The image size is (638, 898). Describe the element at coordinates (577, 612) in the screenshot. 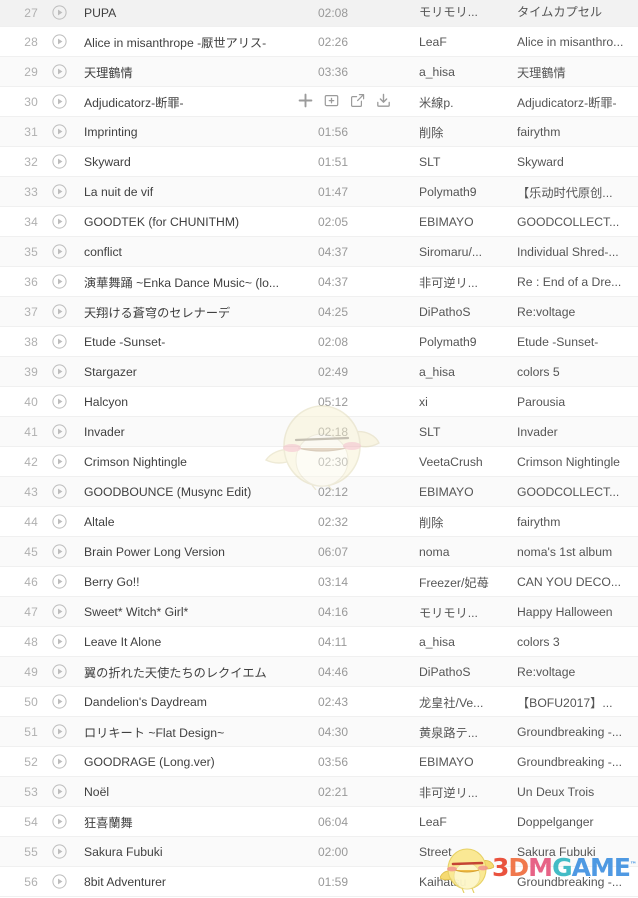

I see `track-album: Happy Halloween` at that location.